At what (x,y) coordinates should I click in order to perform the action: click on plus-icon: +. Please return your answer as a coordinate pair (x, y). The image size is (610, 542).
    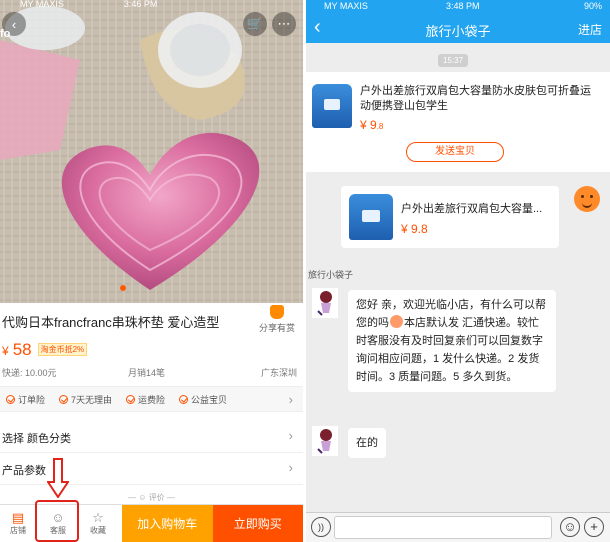
    Looking at the image, I should click on (594, 527).